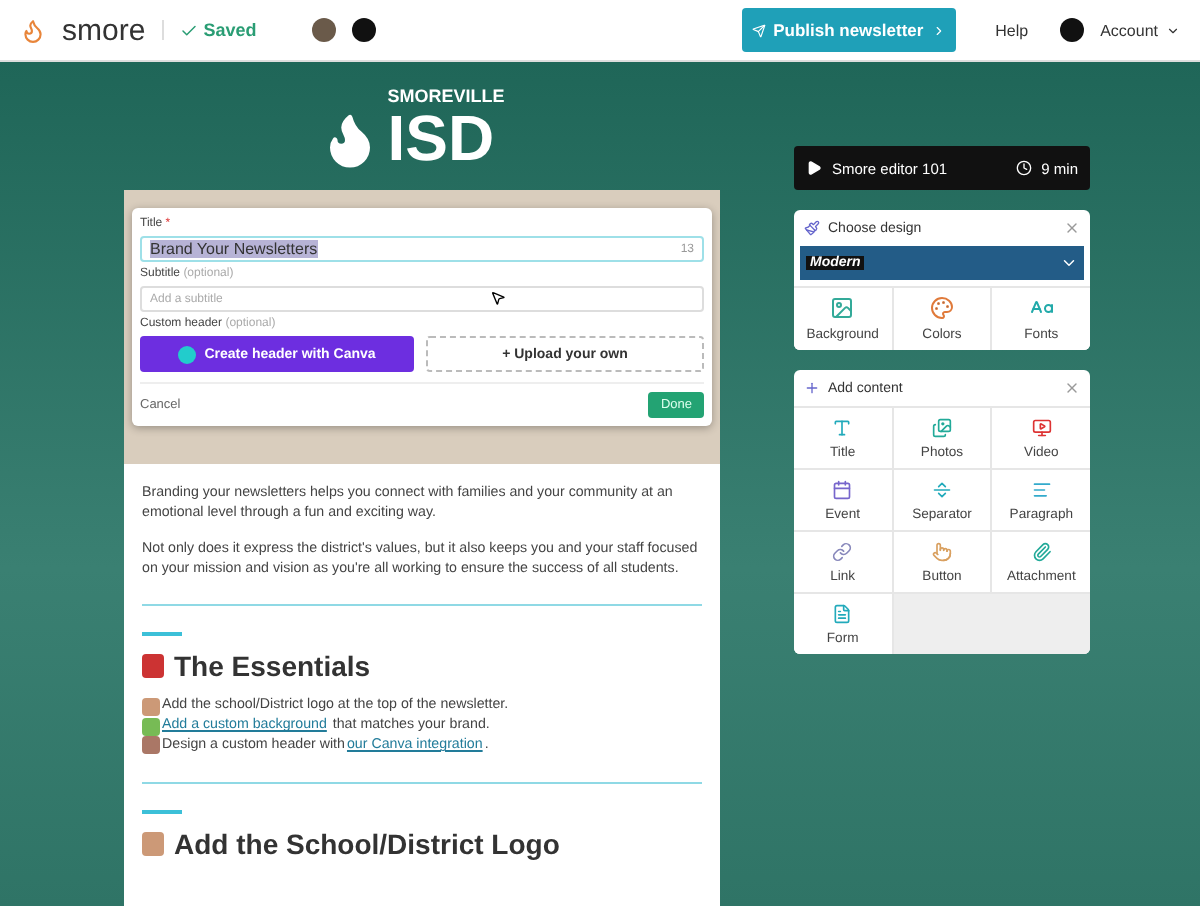 Image resolution: width=1200 pixels, height=906 pixels. Describe the element at coordinates (187, 354) in the screenshot. I see `canva-icon` at that location.